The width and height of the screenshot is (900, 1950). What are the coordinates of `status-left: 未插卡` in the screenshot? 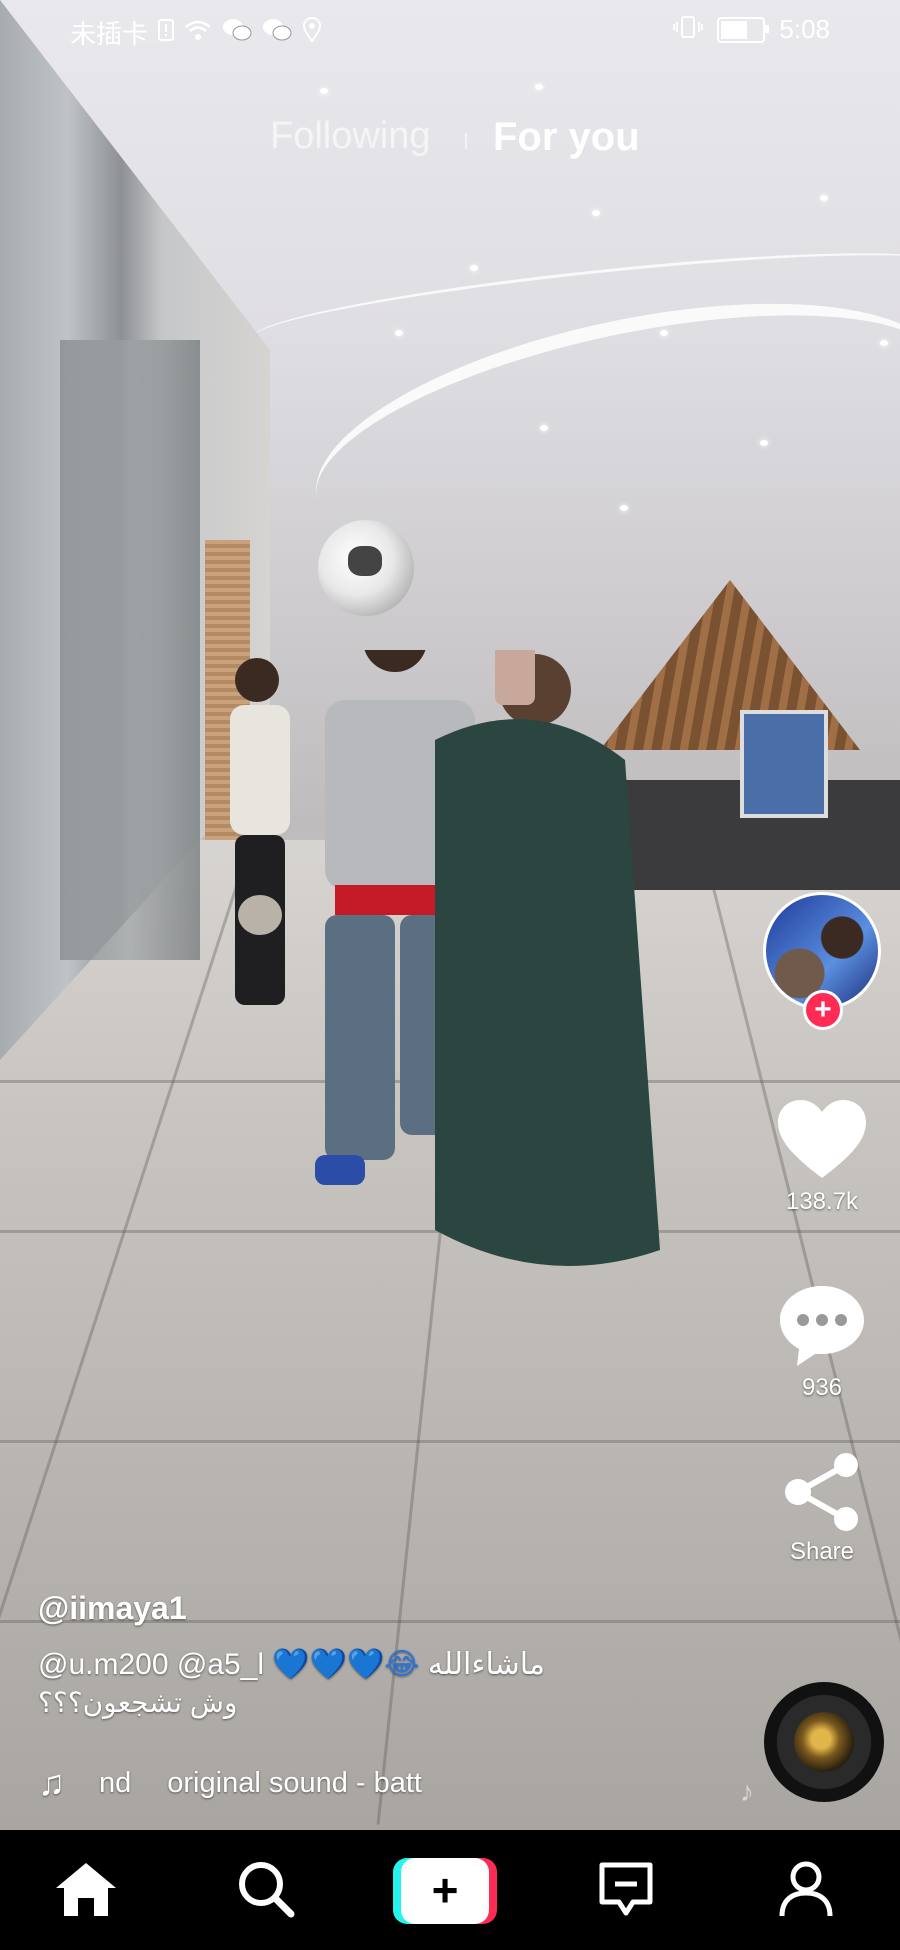 It's located at (196, 32).